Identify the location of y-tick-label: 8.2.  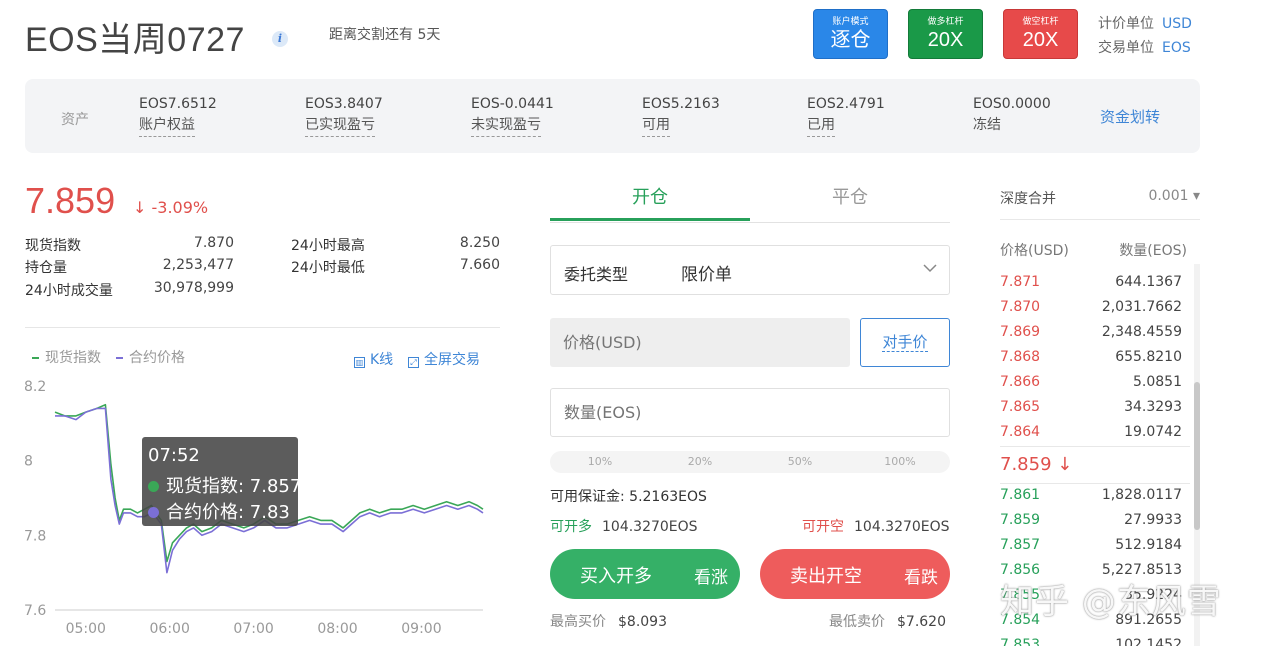
(35, 387).